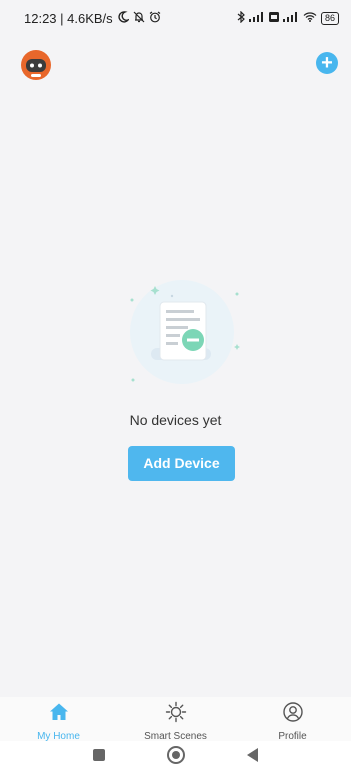 The width and height of the screenshot is (351, 769). I want to click on top-bar: +, so click(175, 63).